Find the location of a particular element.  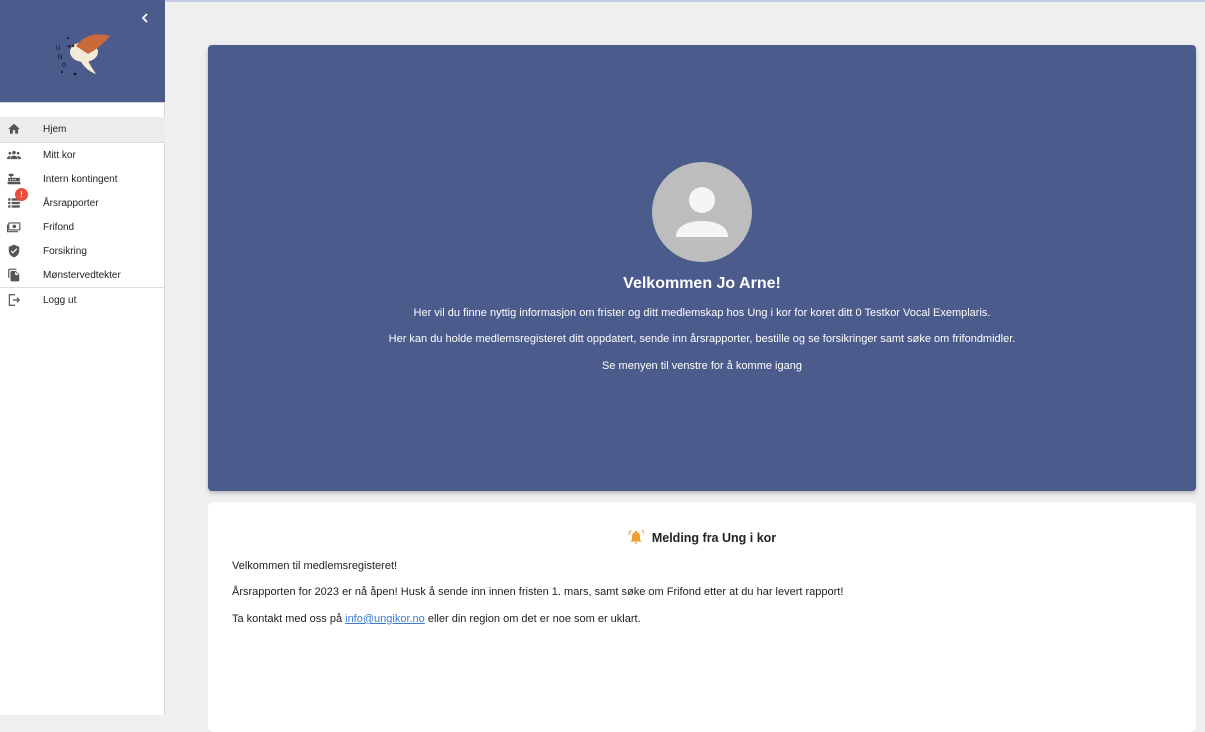

sidebar-item-label: Årsrapporter is located at coordinates (71, 203).